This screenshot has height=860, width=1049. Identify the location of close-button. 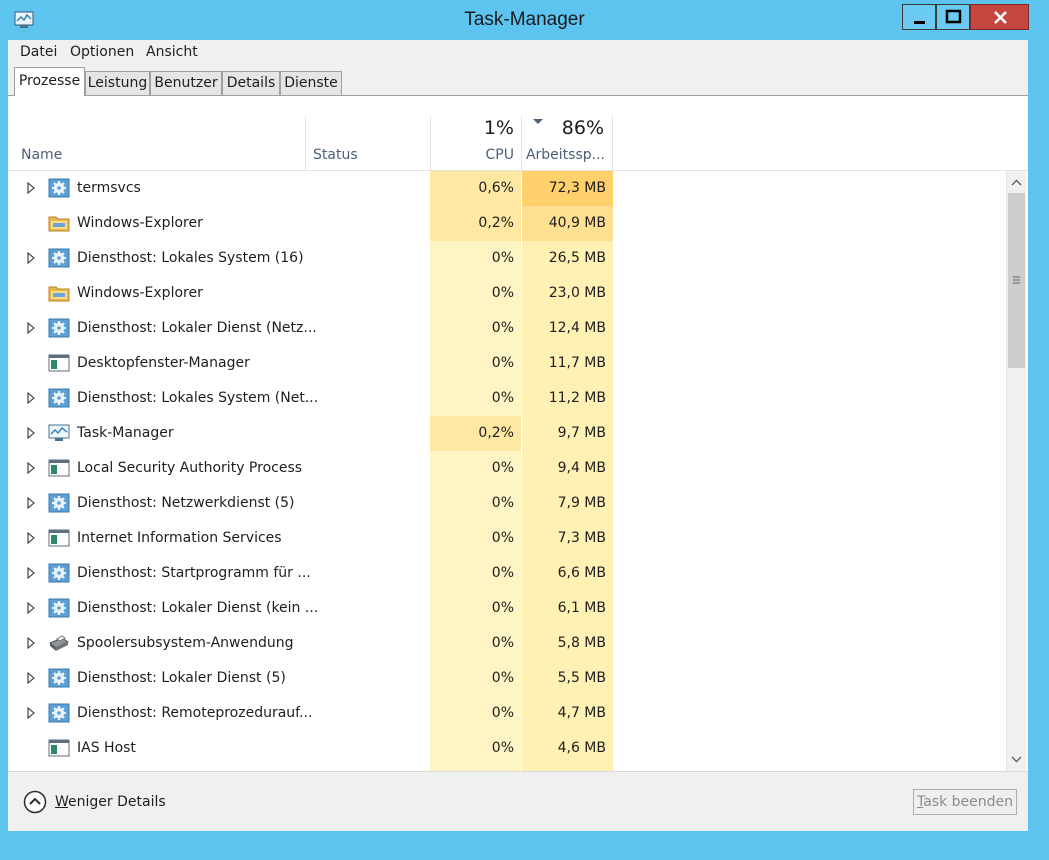
(999, 17).